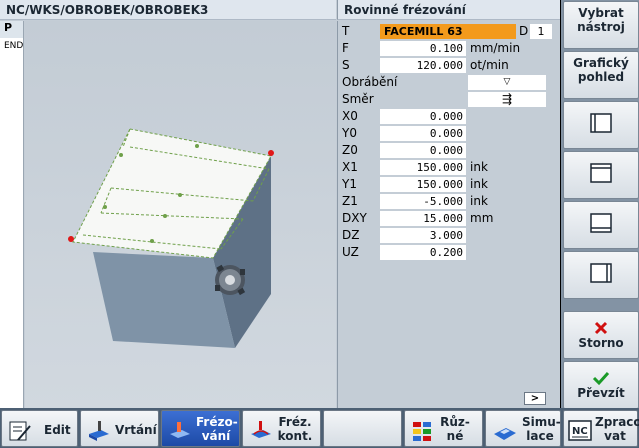 The image size is (639, 448). What do you see at coordinates (354, 218) in the screenshot?
I see `param-label-dxy: DXY` at bounding box center [354, 218].